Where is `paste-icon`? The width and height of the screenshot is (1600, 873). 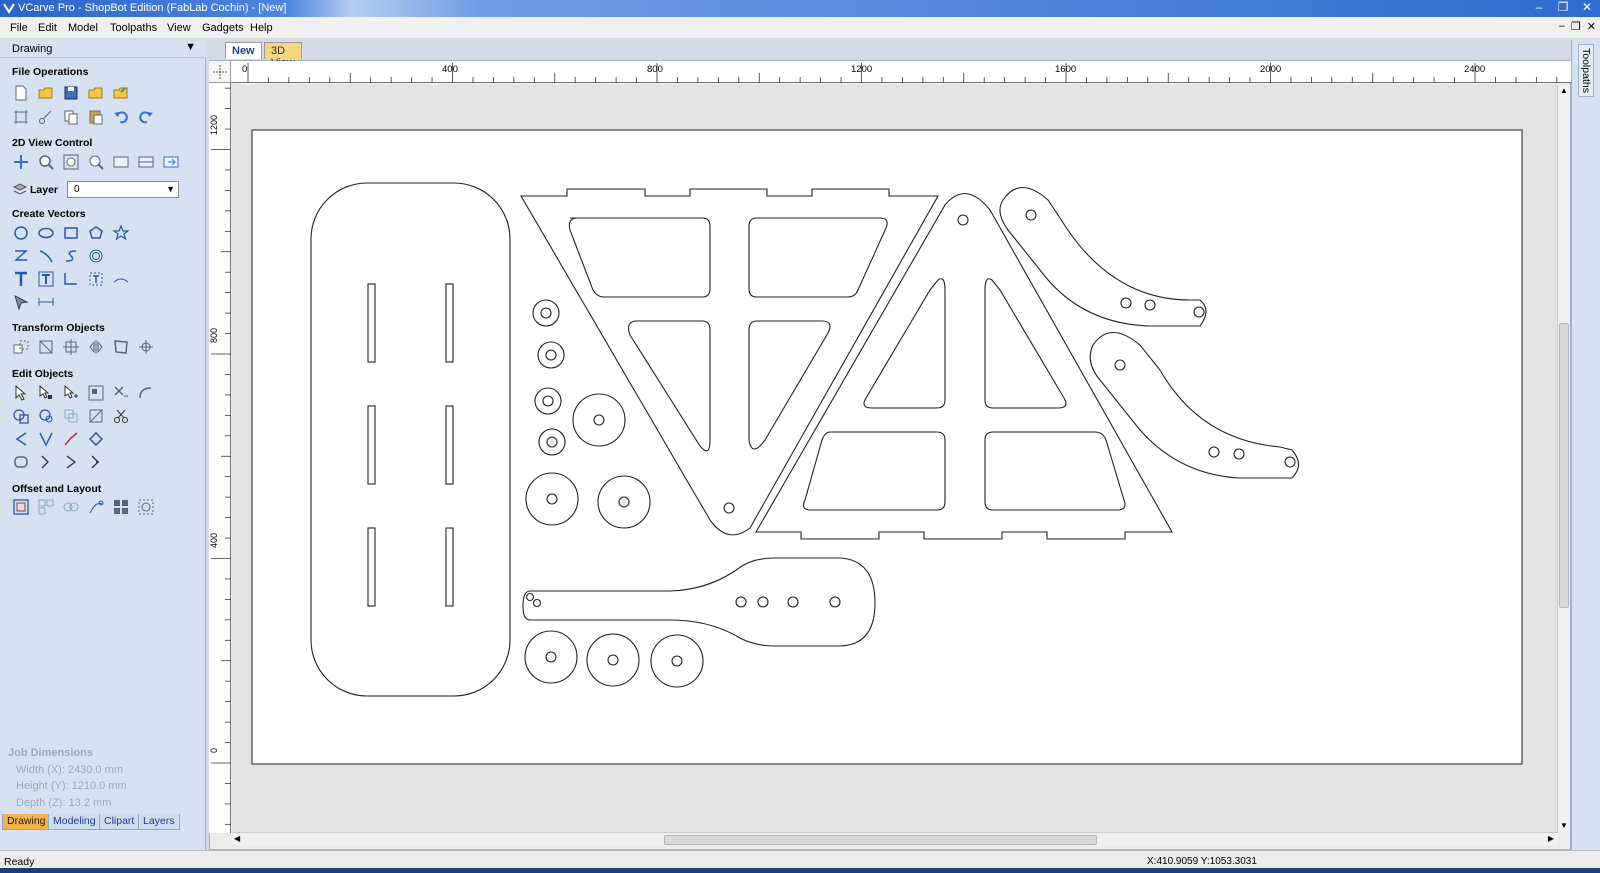 paste-icon is located at coordinates (96, 117).